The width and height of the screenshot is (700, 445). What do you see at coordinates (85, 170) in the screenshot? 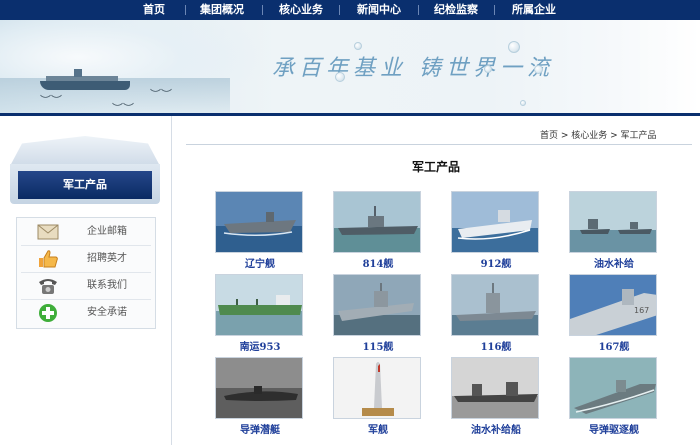
I see `sidebar-header: 军工产品` at bounding box center [85, 170].